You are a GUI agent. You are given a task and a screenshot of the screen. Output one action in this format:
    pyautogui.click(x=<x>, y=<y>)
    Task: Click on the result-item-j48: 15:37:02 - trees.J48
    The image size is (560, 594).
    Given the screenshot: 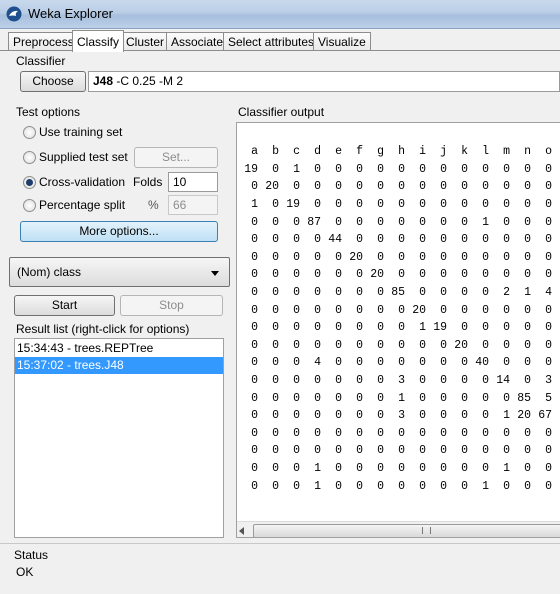 What is the action you would take?
    pyautogui.click(x=119, y=365)
    